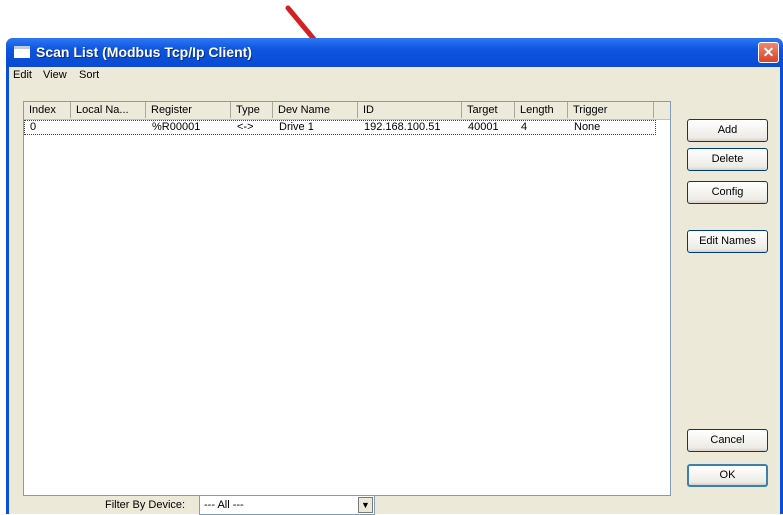 This screenshot has height=515, width=783. Describe the element at coordinates (727, 130) in the screenshot. I see `add-button: Add` at that location.